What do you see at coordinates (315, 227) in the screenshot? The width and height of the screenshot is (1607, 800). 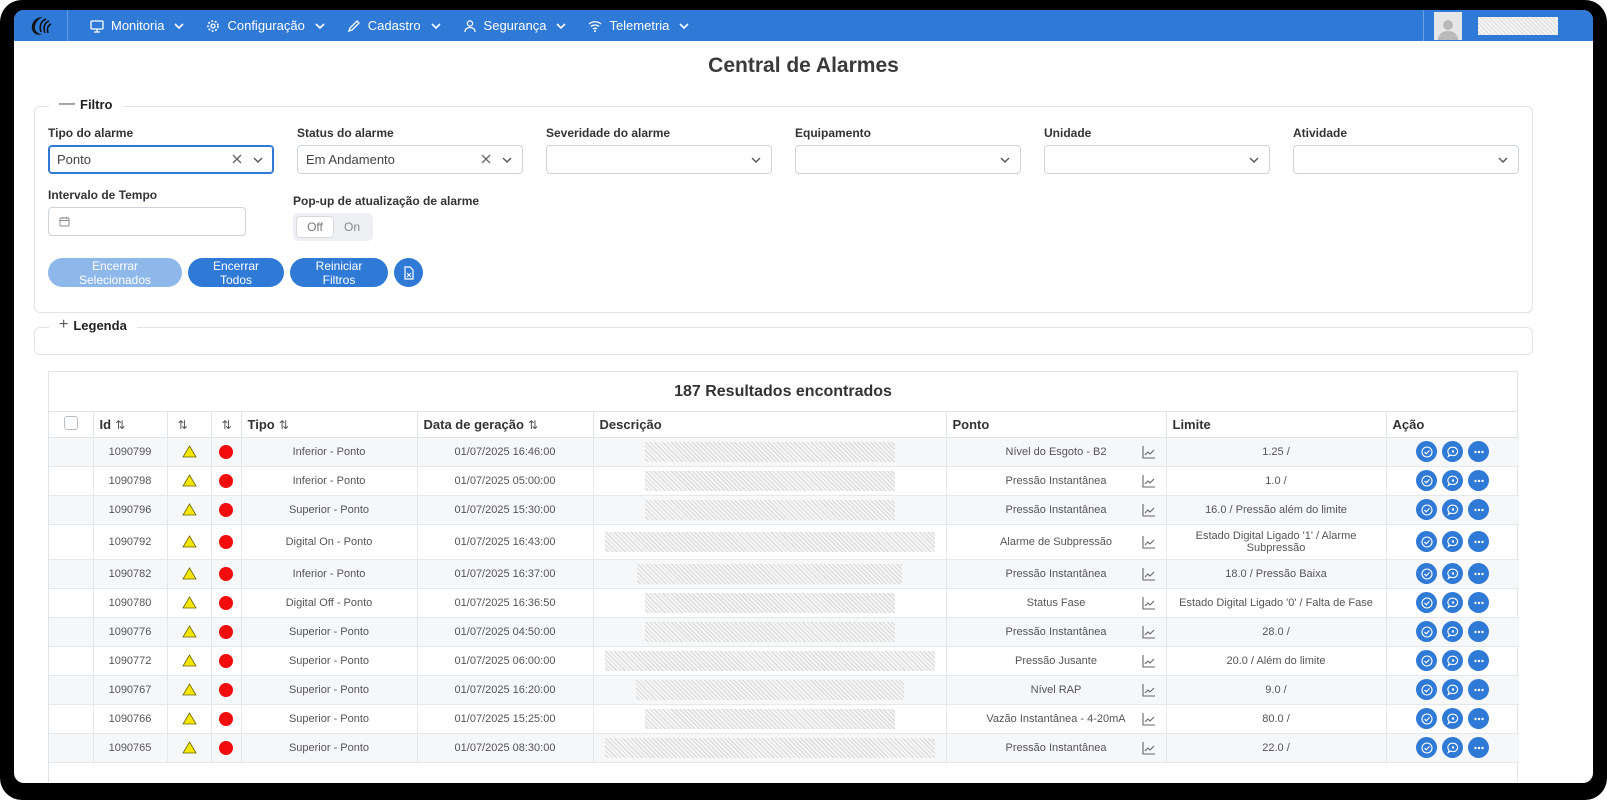 I see `popup-toggle-off: Off` at bounding box center [315, 227].